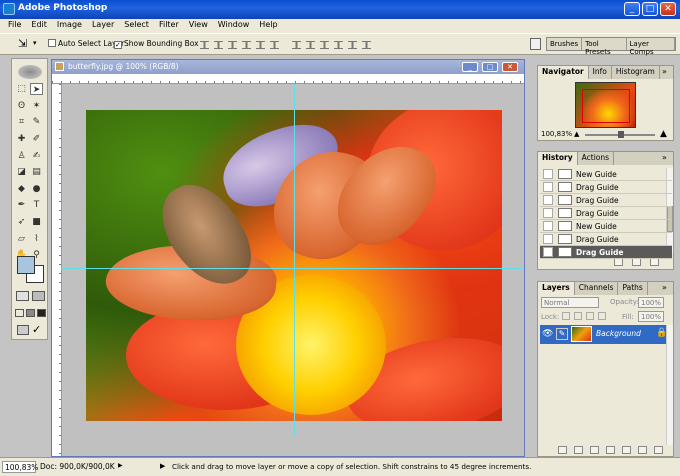 Image resolution: width=680 pixels, height=476 pixels. What do you see at coordinates (57, 270) in the screenshot?
I see `vertical-ruler` at bounding box center [57, 270].